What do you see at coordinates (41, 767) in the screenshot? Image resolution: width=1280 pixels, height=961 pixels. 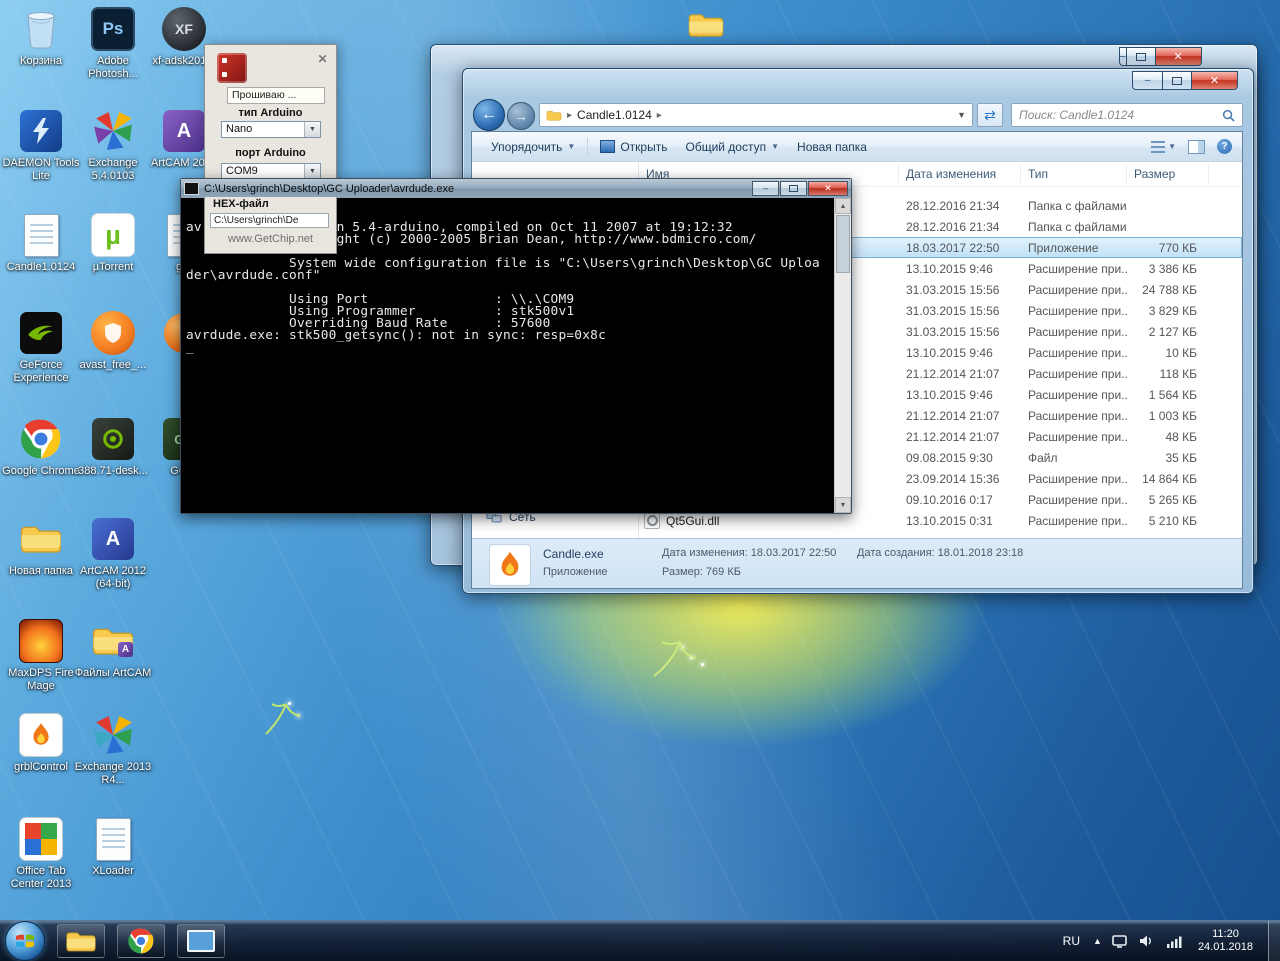 I see `desktop-icon-label: grblControl` at bounding box center [41, 767].